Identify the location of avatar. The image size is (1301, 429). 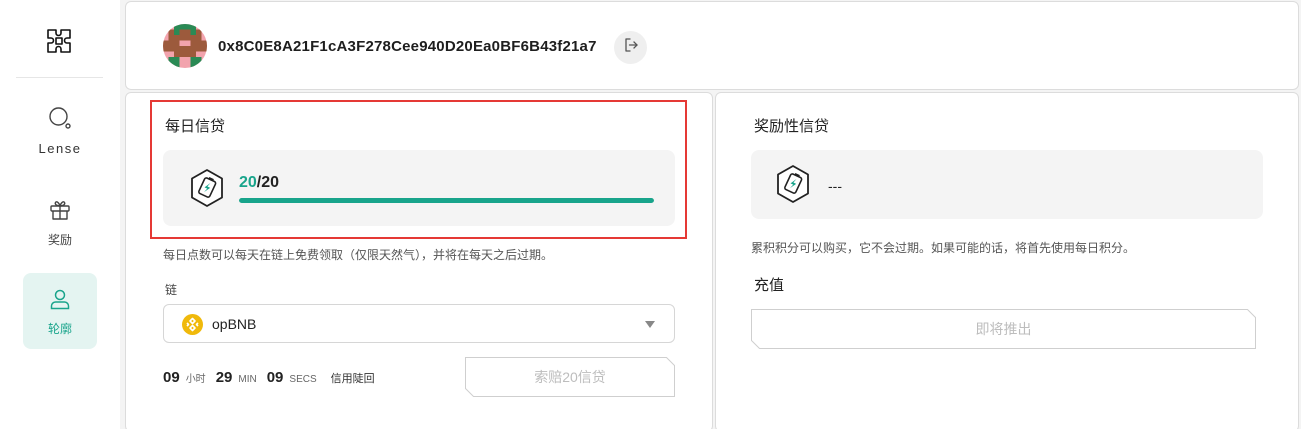
(185, 46).